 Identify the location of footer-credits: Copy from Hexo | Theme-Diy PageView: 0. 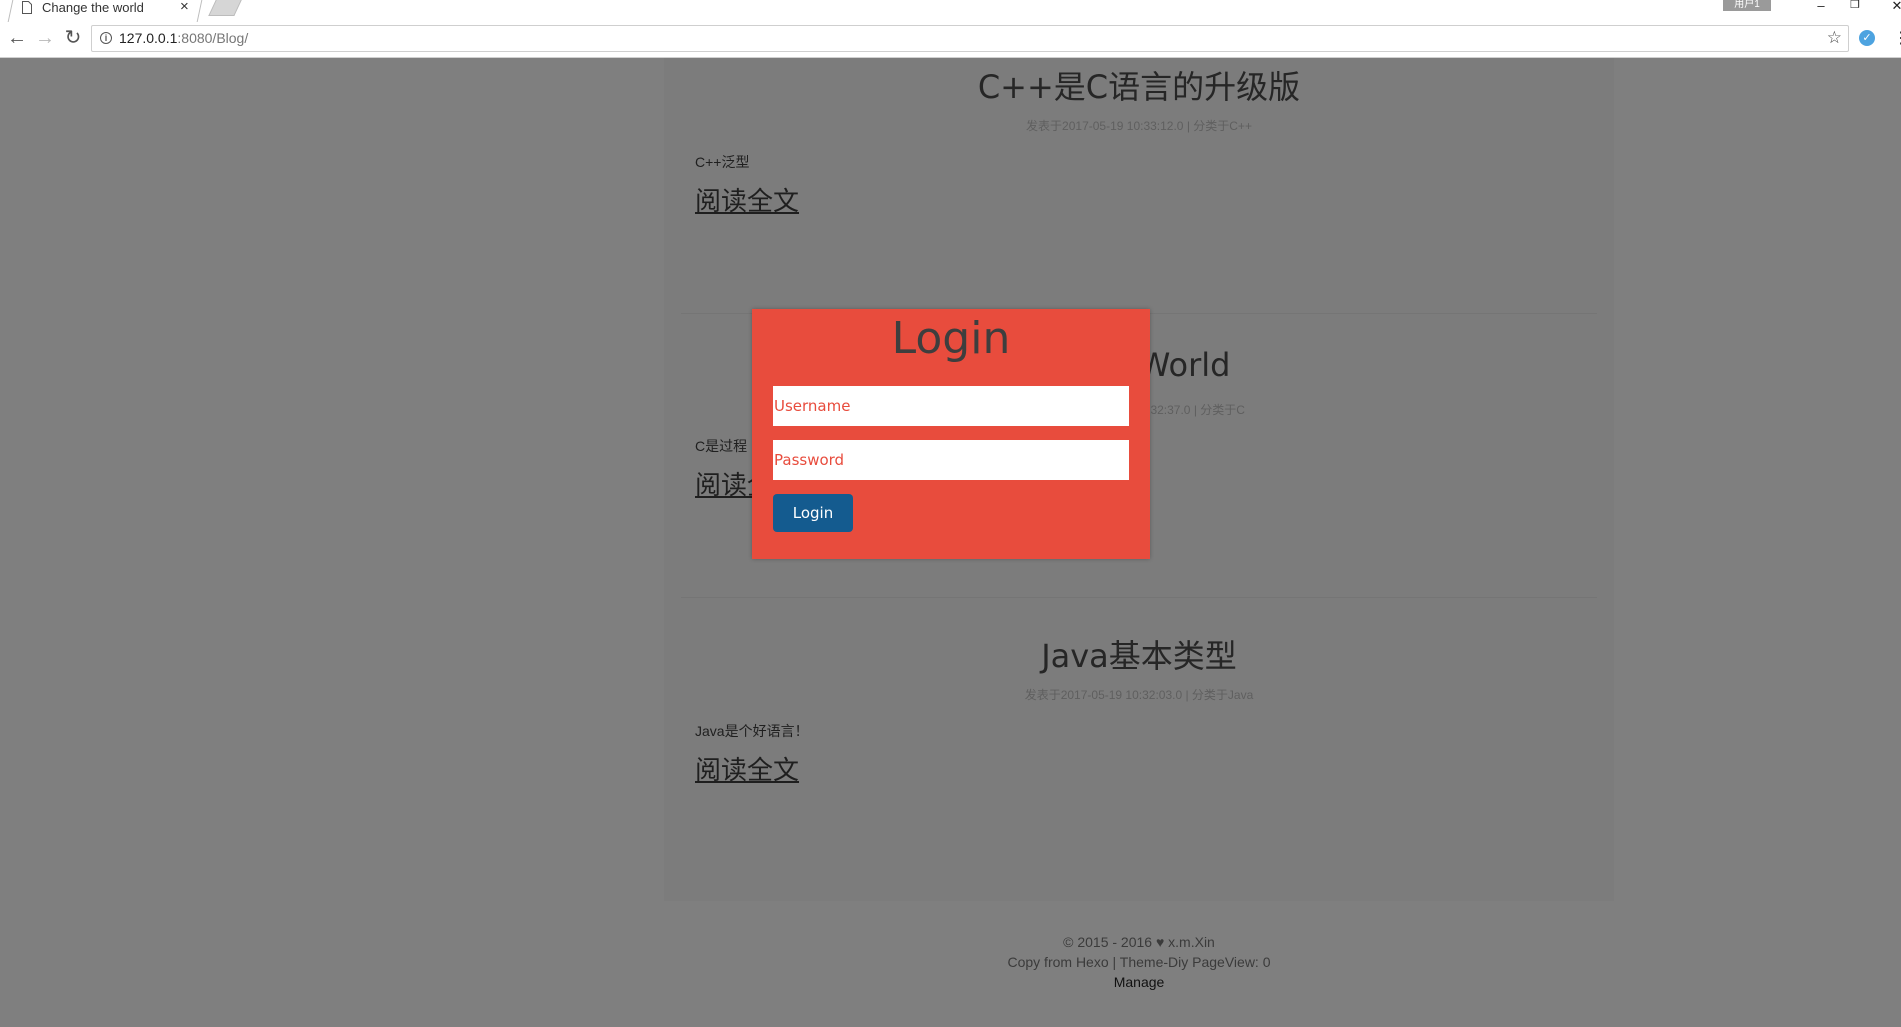
(1139, 962).